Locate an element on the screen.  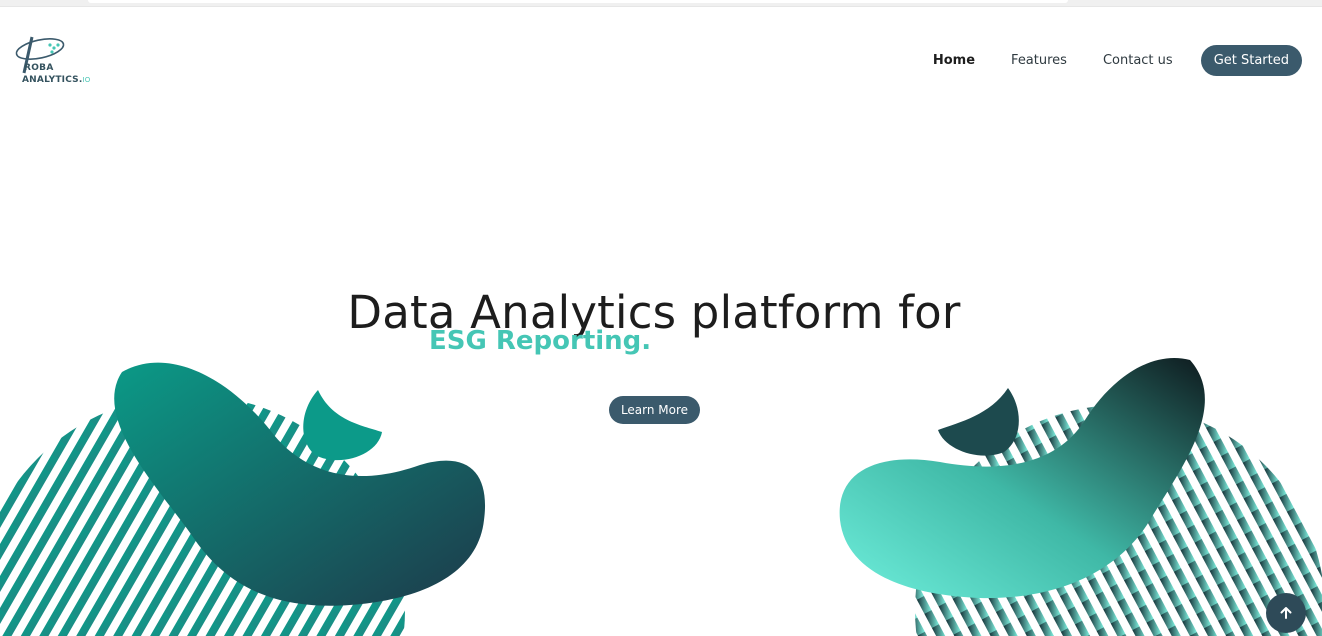
arrow-up-icon is located at coordinates (1286, 613).